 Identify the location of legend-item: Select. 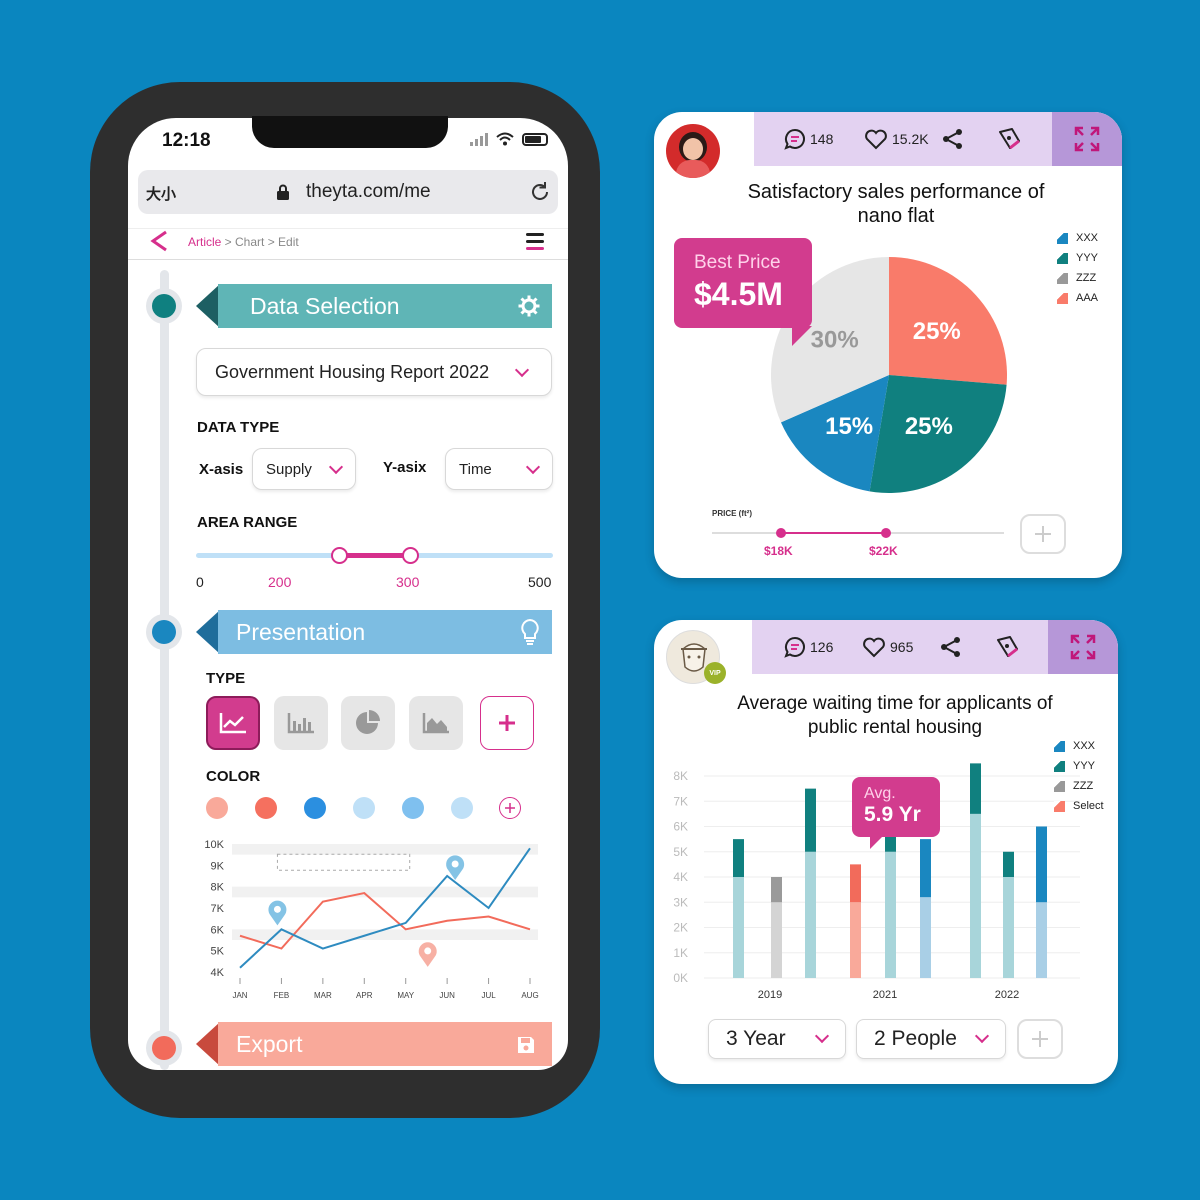
(1079, 806).